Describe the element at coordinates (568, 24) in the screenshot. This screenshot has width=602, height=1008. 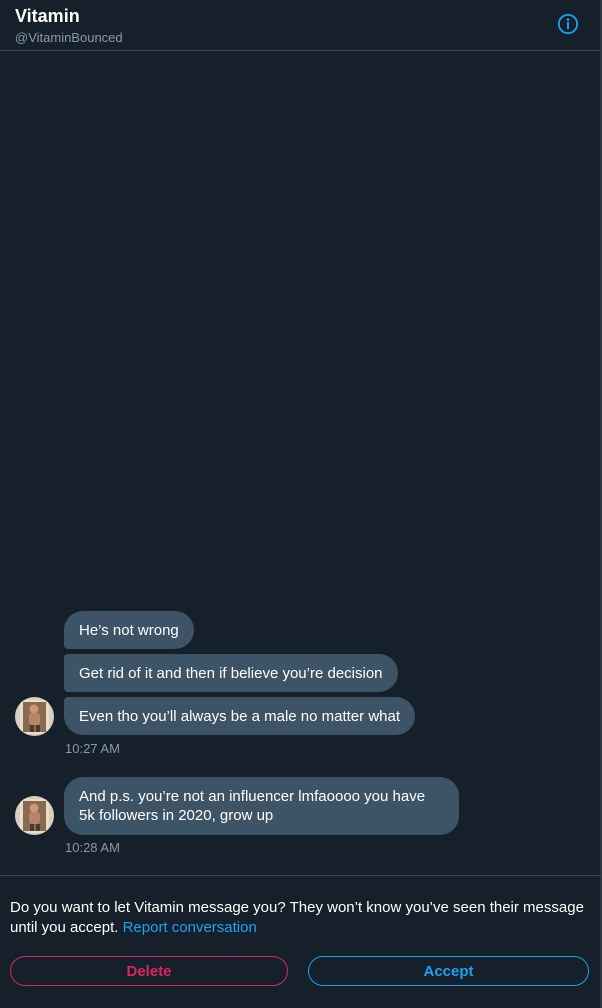
I see `info-icon` at that location.